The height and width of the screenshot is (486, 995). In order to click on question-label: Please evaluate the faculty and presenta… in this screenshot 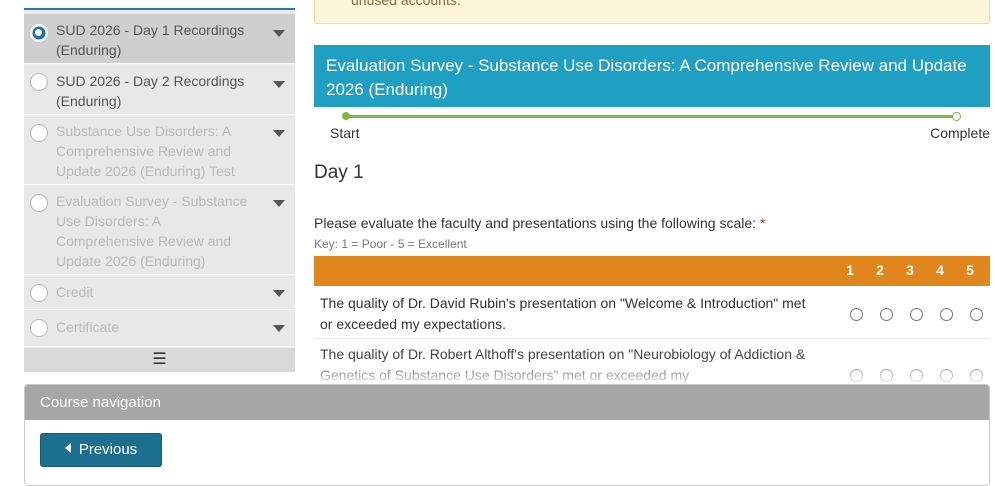, I will do `click(535, 223)`.